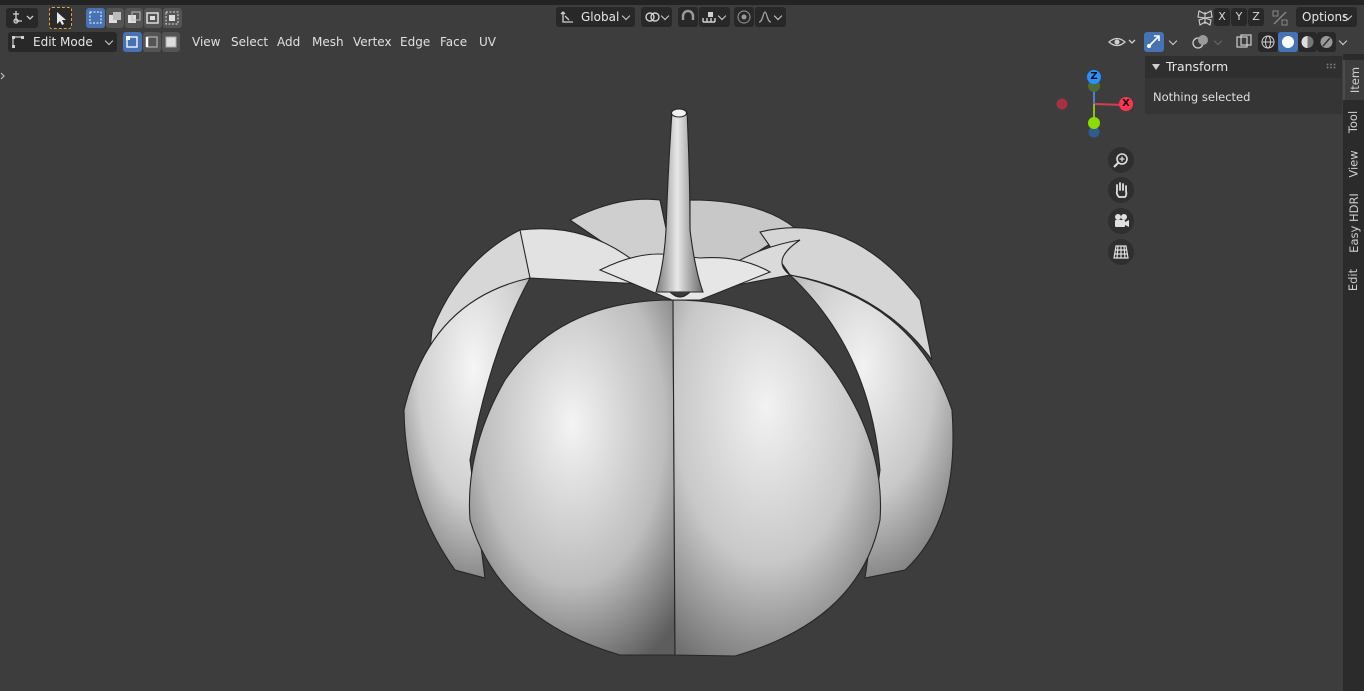 This screenshot has width=1364, height=691. I want to click on gizmo-neg-x-dot, so click(1062, 104).